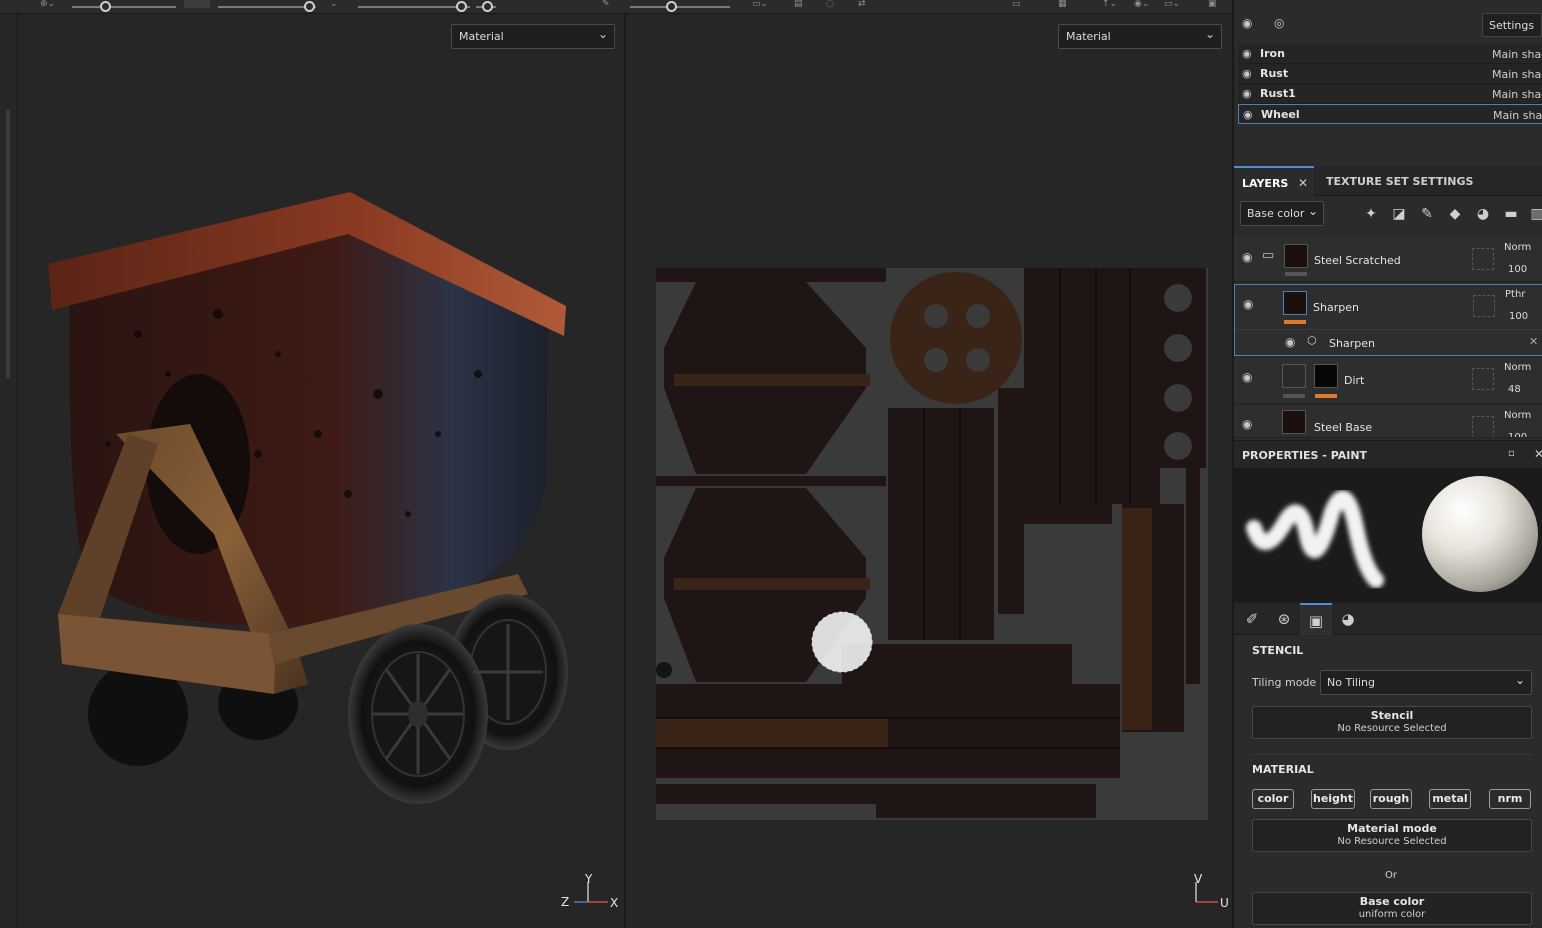  What do you see at coordinates (1326, 376) in the screenshot?
I see `mask-thumbnail` at bounding box center [1326, 376].